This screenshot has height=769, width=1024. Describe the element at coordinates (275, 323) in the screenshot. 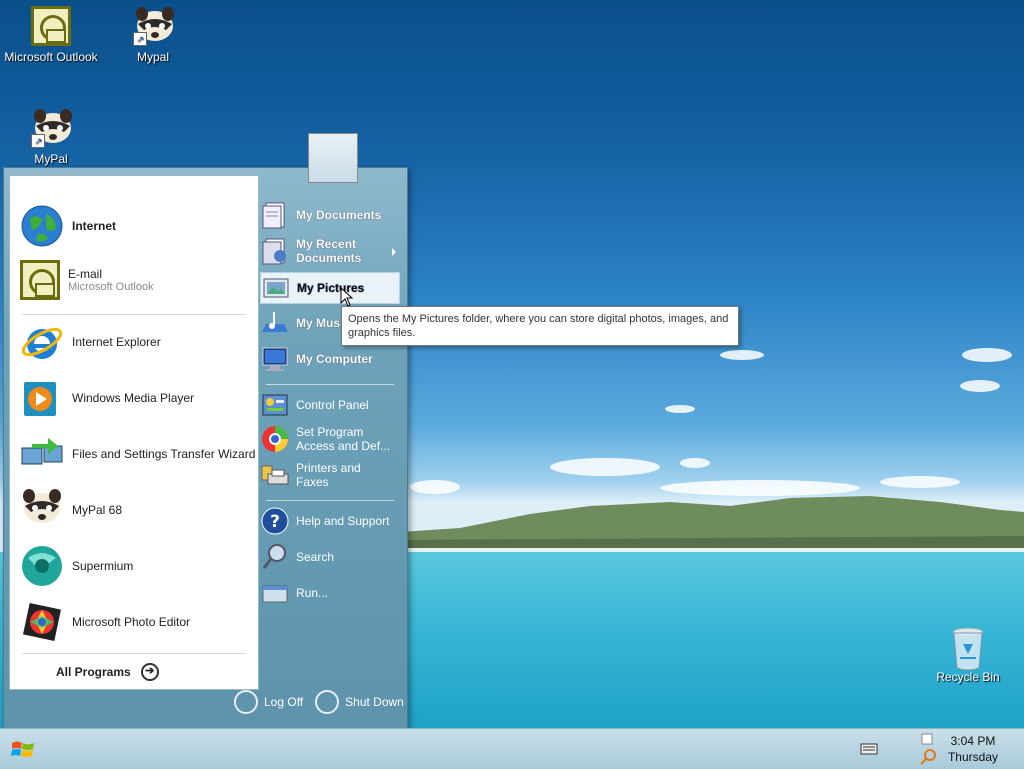

I see `music-icon` at that location.